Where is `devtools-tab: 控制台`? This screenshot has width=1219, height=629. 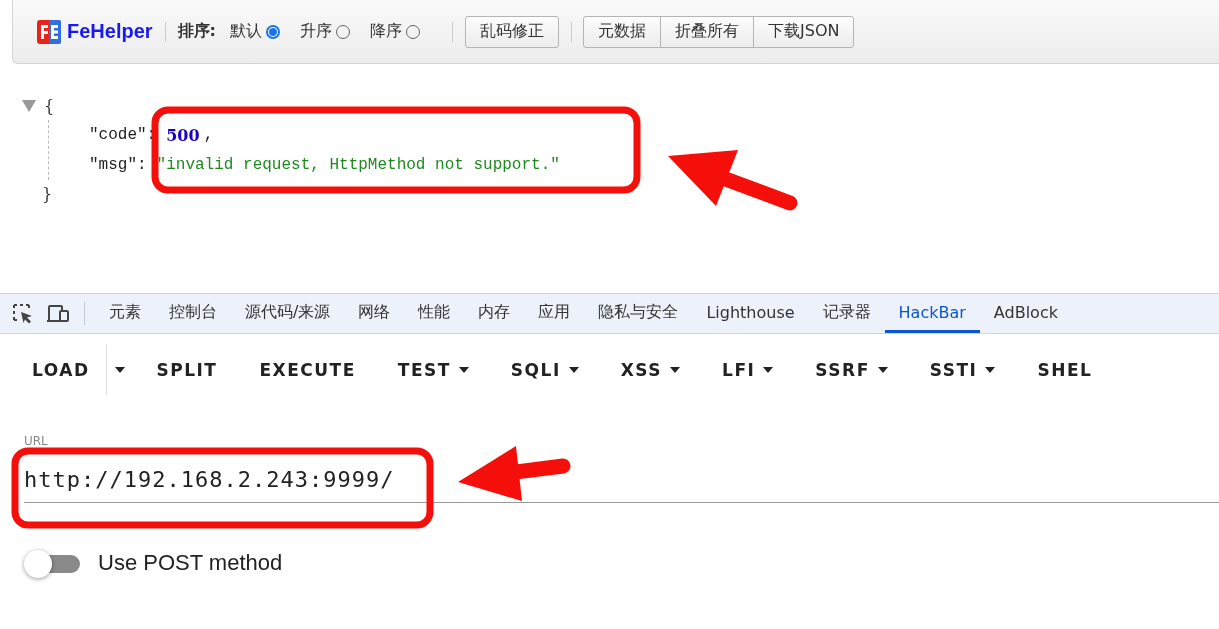
devtools-tab: 控制台 is located at coordinates (193, 313).